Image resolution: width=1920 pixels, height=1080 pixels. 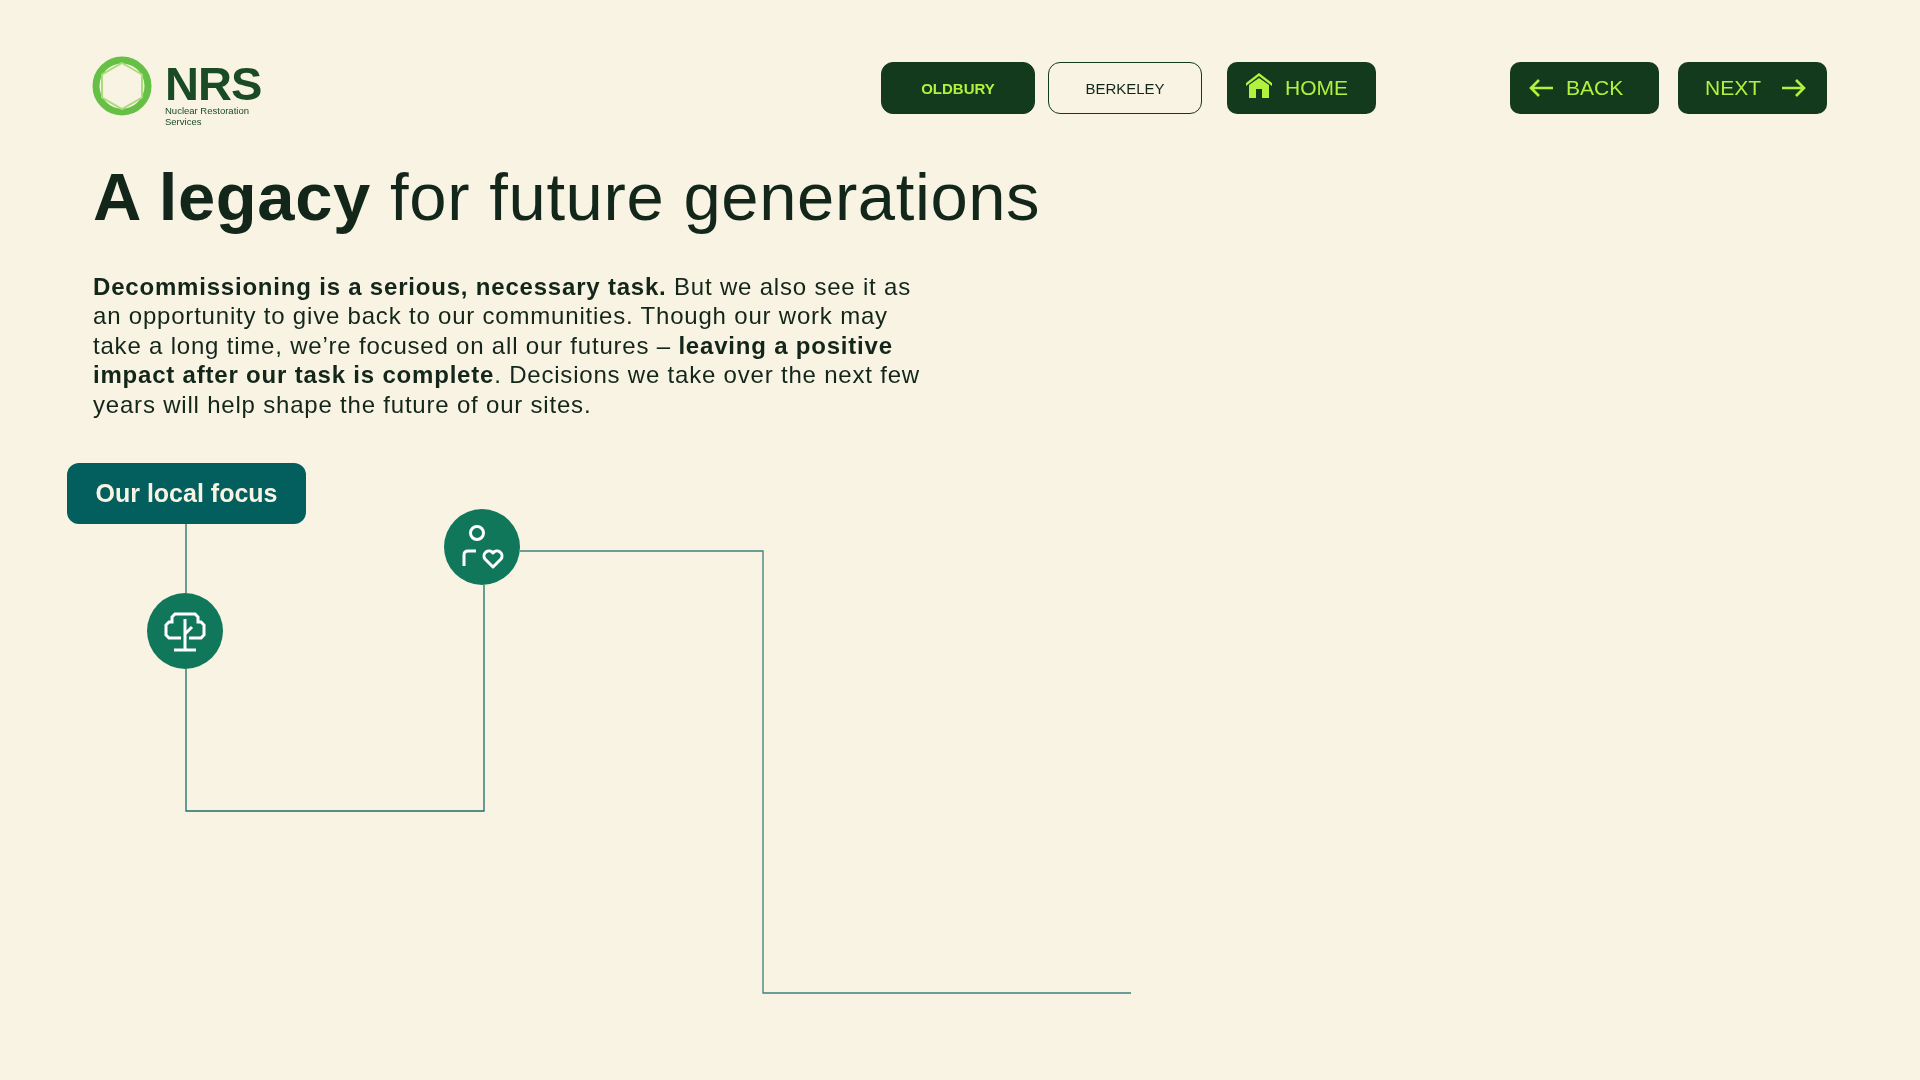 What do you see at coordinates (1794, 88) in the screenshot?
I see `arrow-right-icon` at bounding box center [1794, 88].